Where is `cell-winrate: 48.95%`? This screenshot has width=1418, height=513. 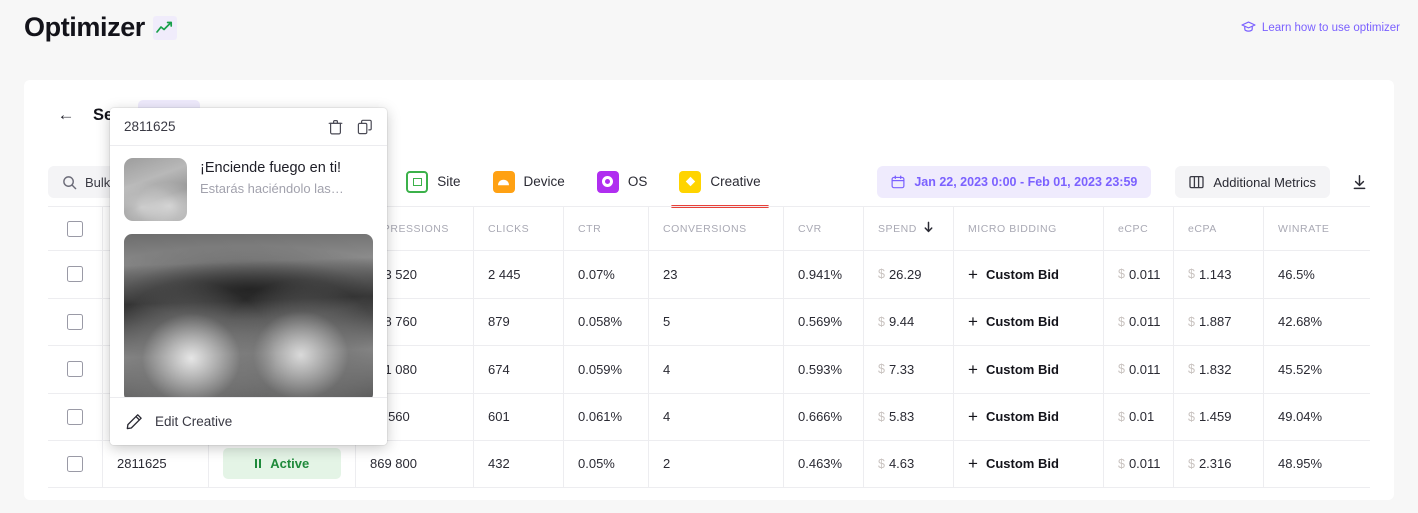
cell-winrate: 48.95% is located at coordinates (1316, 464).